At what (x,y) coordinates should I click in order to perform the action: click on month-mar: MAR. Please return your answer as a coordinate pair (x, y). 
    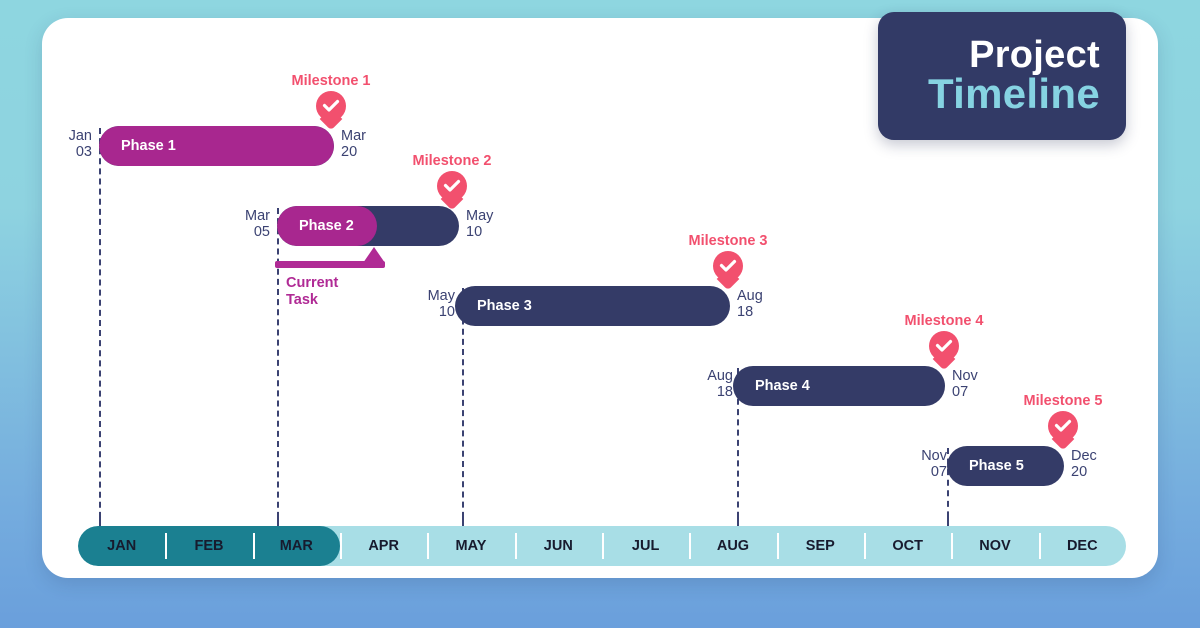
    Looking at the image, I should click on (296, 546).